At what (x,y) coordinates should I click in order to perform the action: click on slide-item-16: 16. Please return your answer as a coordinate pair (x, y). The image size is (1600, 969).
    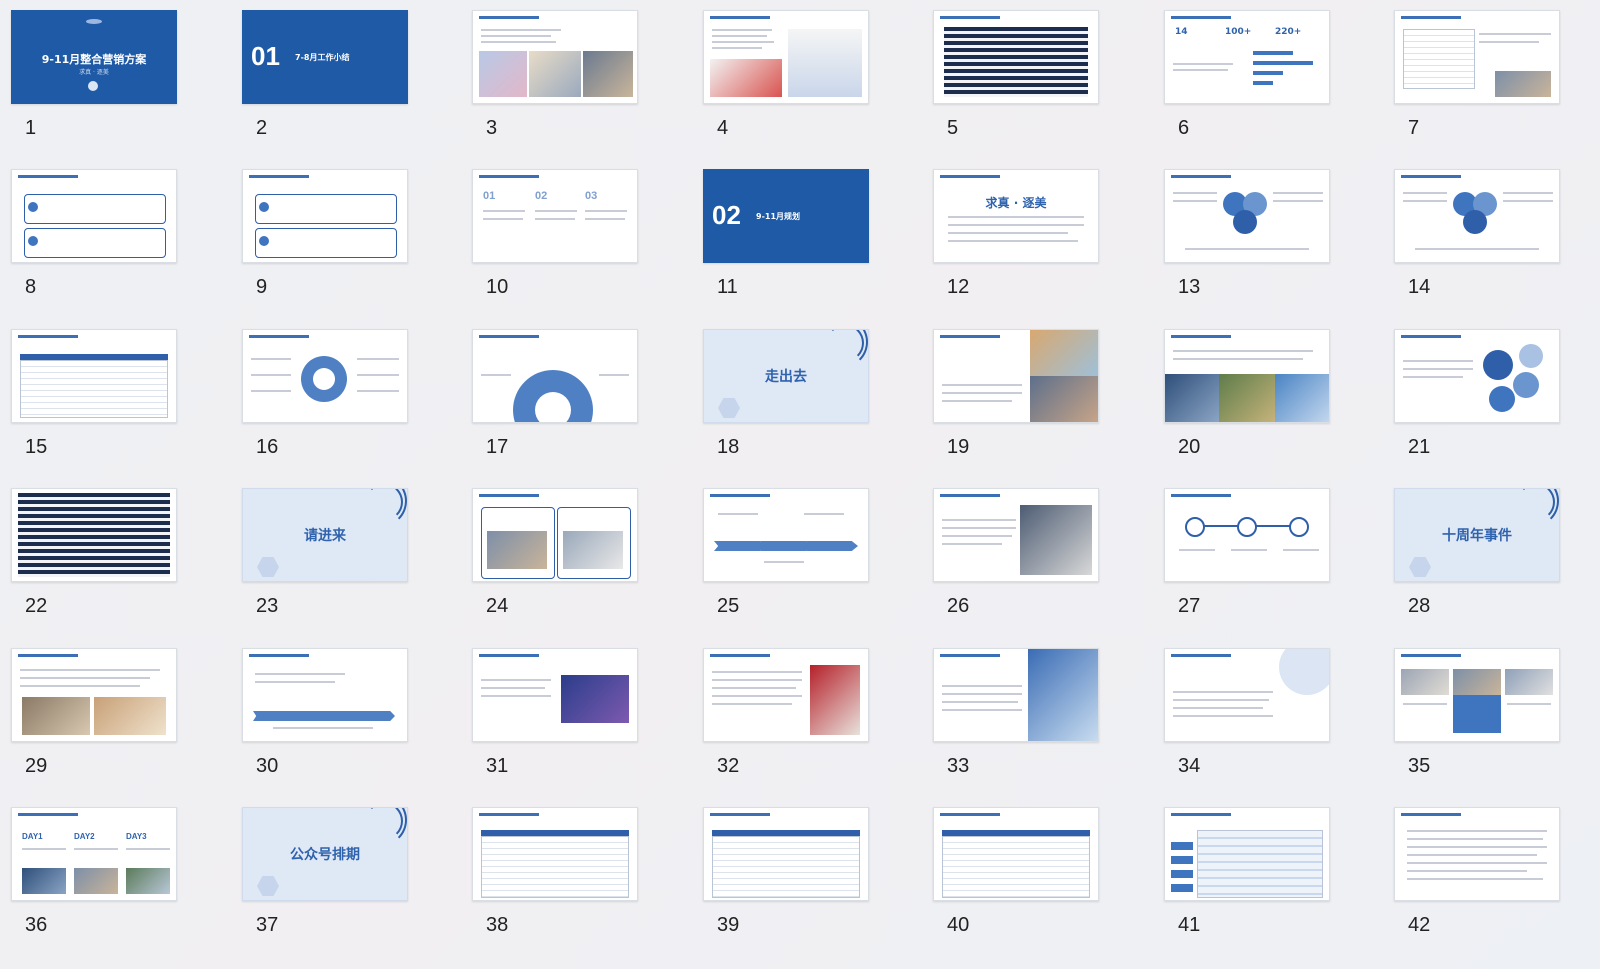
    Looking at the image, I should click on (325, 399).